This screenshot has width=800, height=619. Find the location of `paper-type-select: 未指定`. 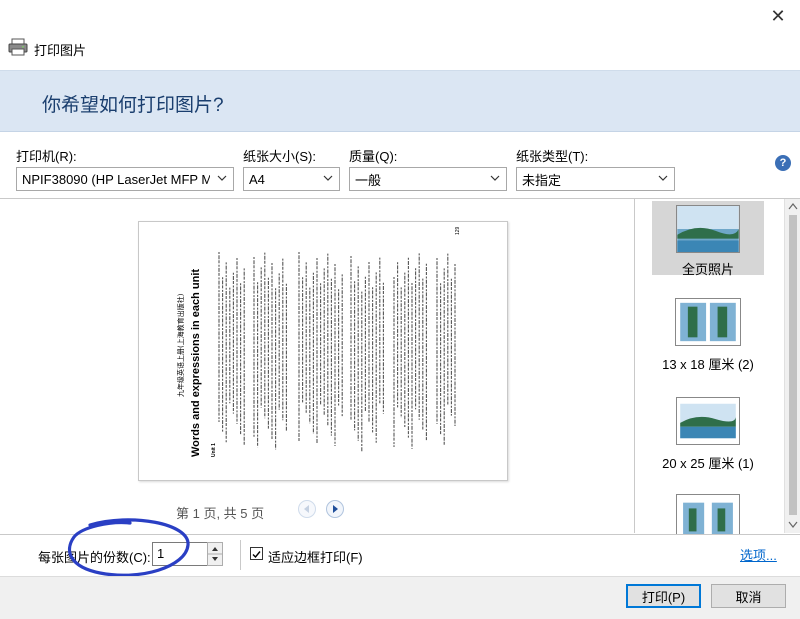

paper-type-select: 未指定 is located at coordinates (595, 179).